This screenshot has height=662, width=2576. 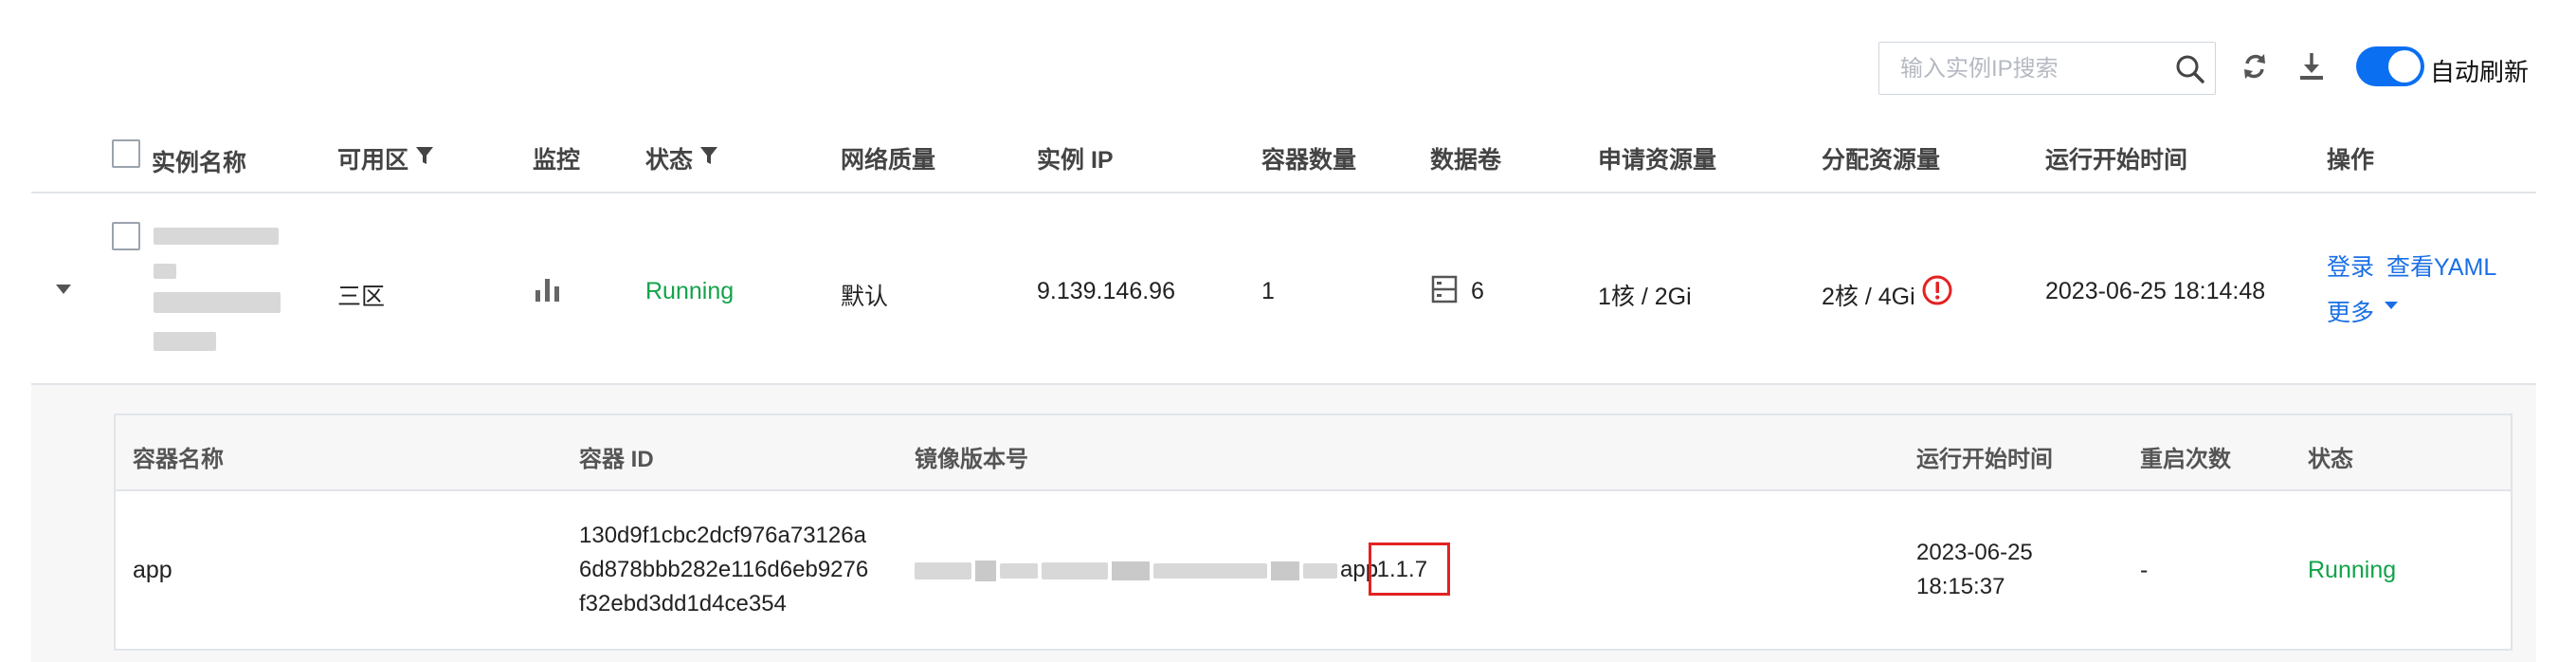 I want to click on search-box, so click(x=2047, y=69).